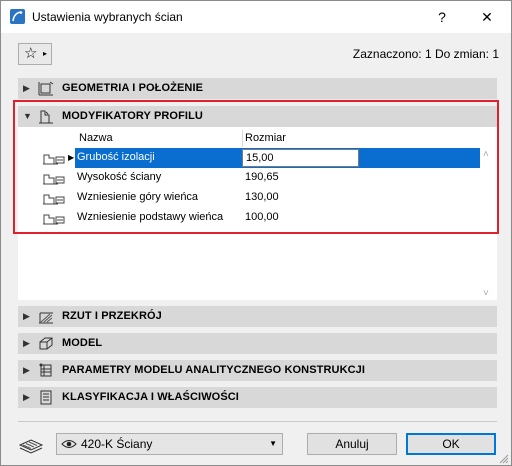  What do you see at coordinates (96, 138) in the screenshot?
I see `column-header-name: Nazwa` at bounding box center [96, 138].